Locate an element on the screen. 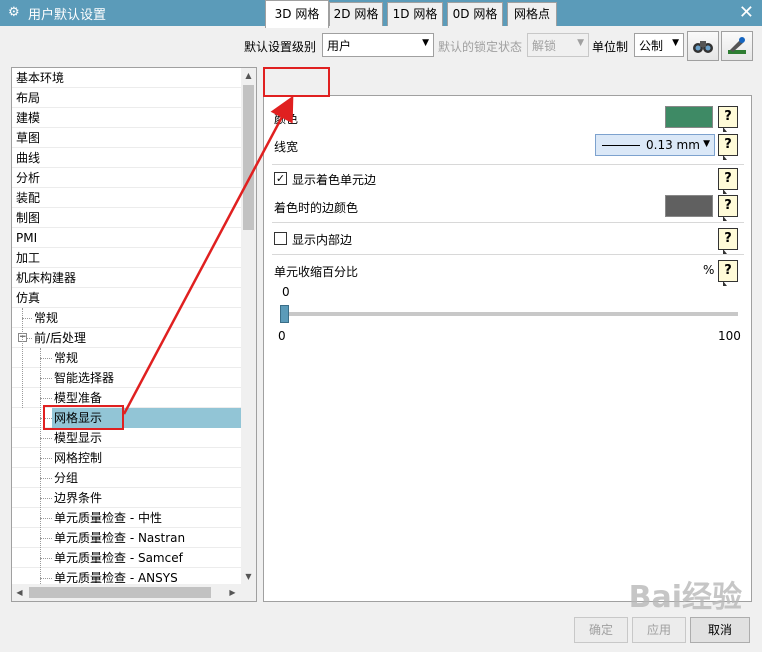 The image size is (762, 652). tree-item: 单元质量检查 - Nastran is located at coordinates (127, 538).